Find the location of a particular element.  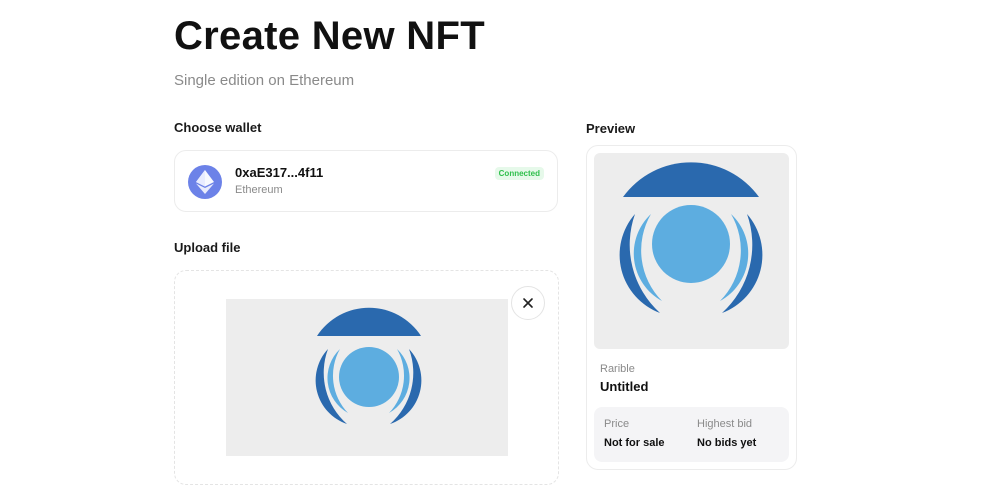

close-icon is located at coordinates (528, 303).